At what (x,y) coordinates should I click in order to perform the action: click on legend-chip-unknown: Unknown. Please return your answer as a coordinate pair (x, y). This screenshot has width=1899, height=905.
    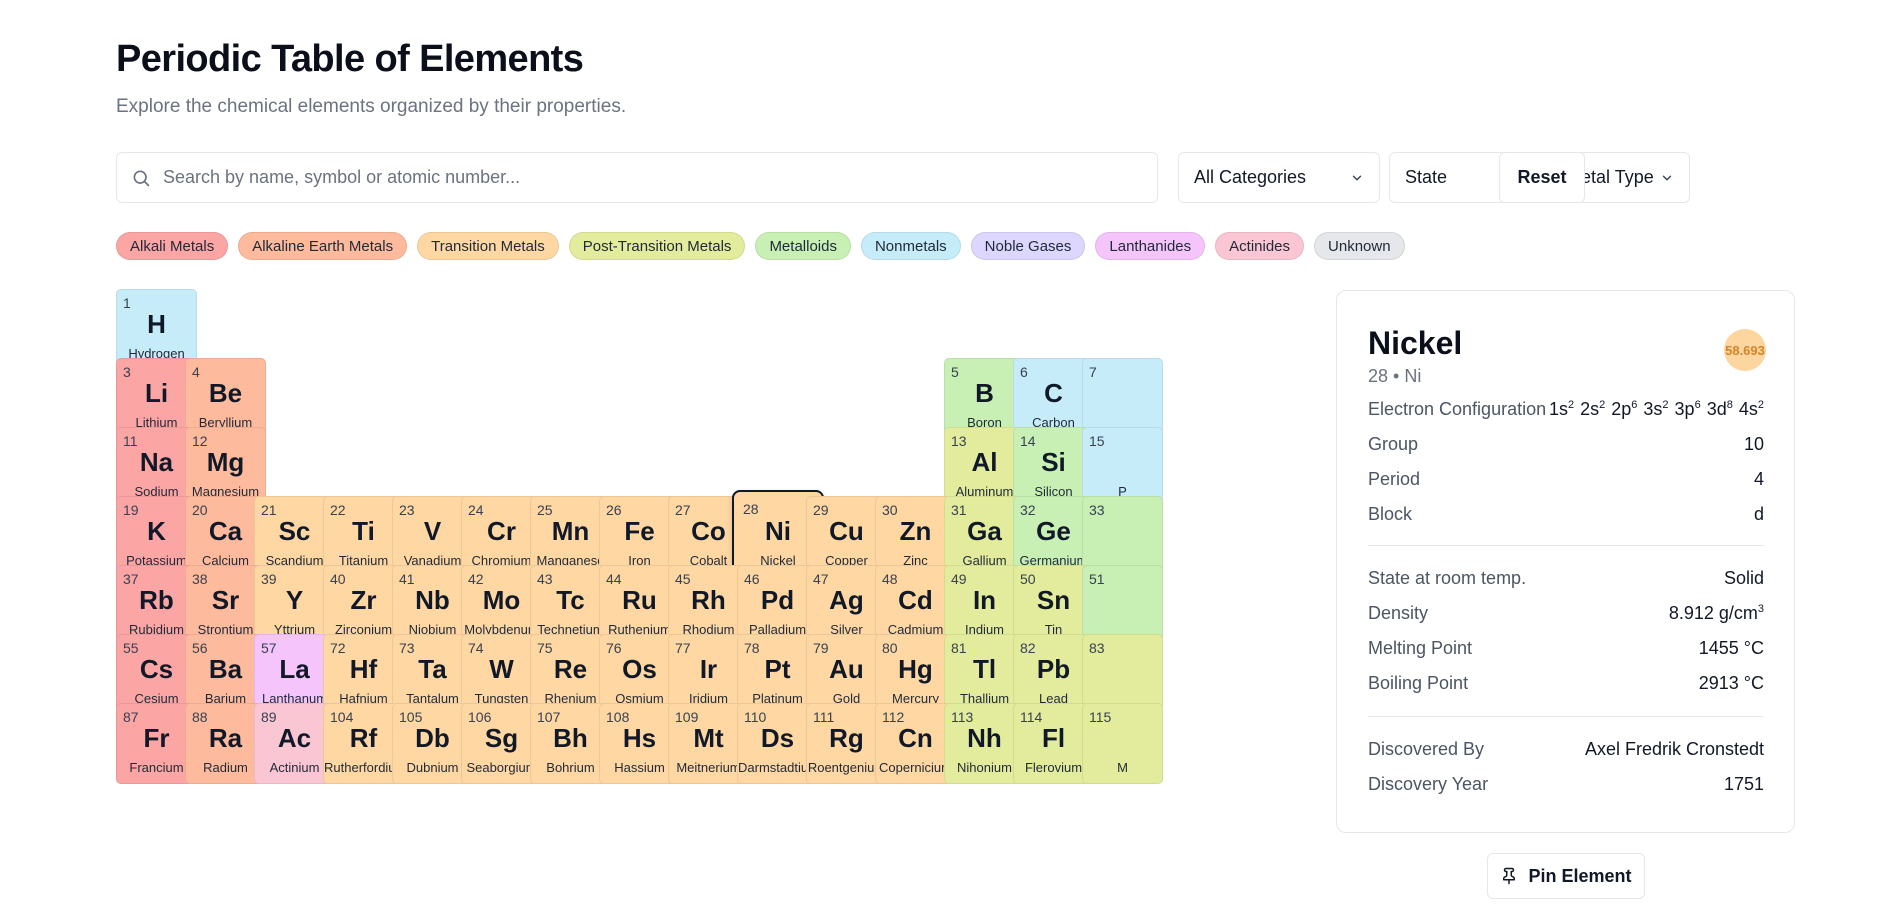
    Looking at the image, I should click on (1359, 246).